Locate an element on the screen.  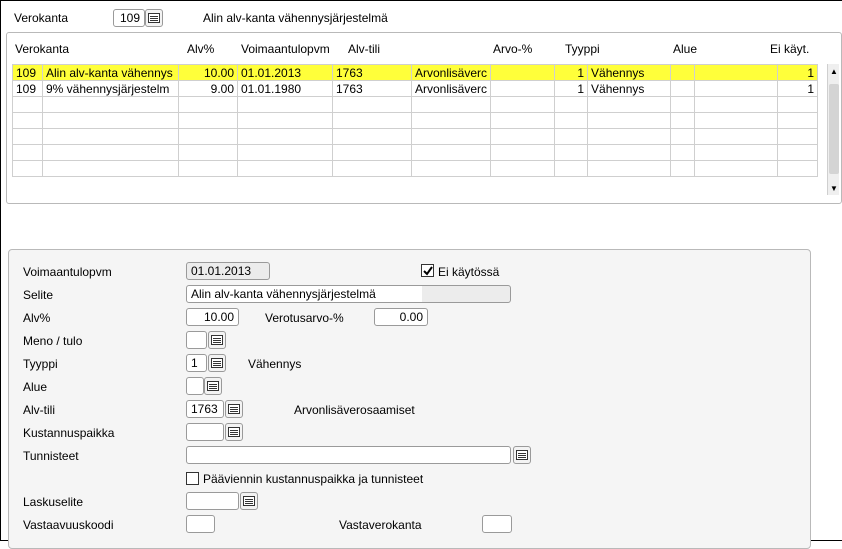
kustannuspaikka-input is located at coordinates (205, 432).